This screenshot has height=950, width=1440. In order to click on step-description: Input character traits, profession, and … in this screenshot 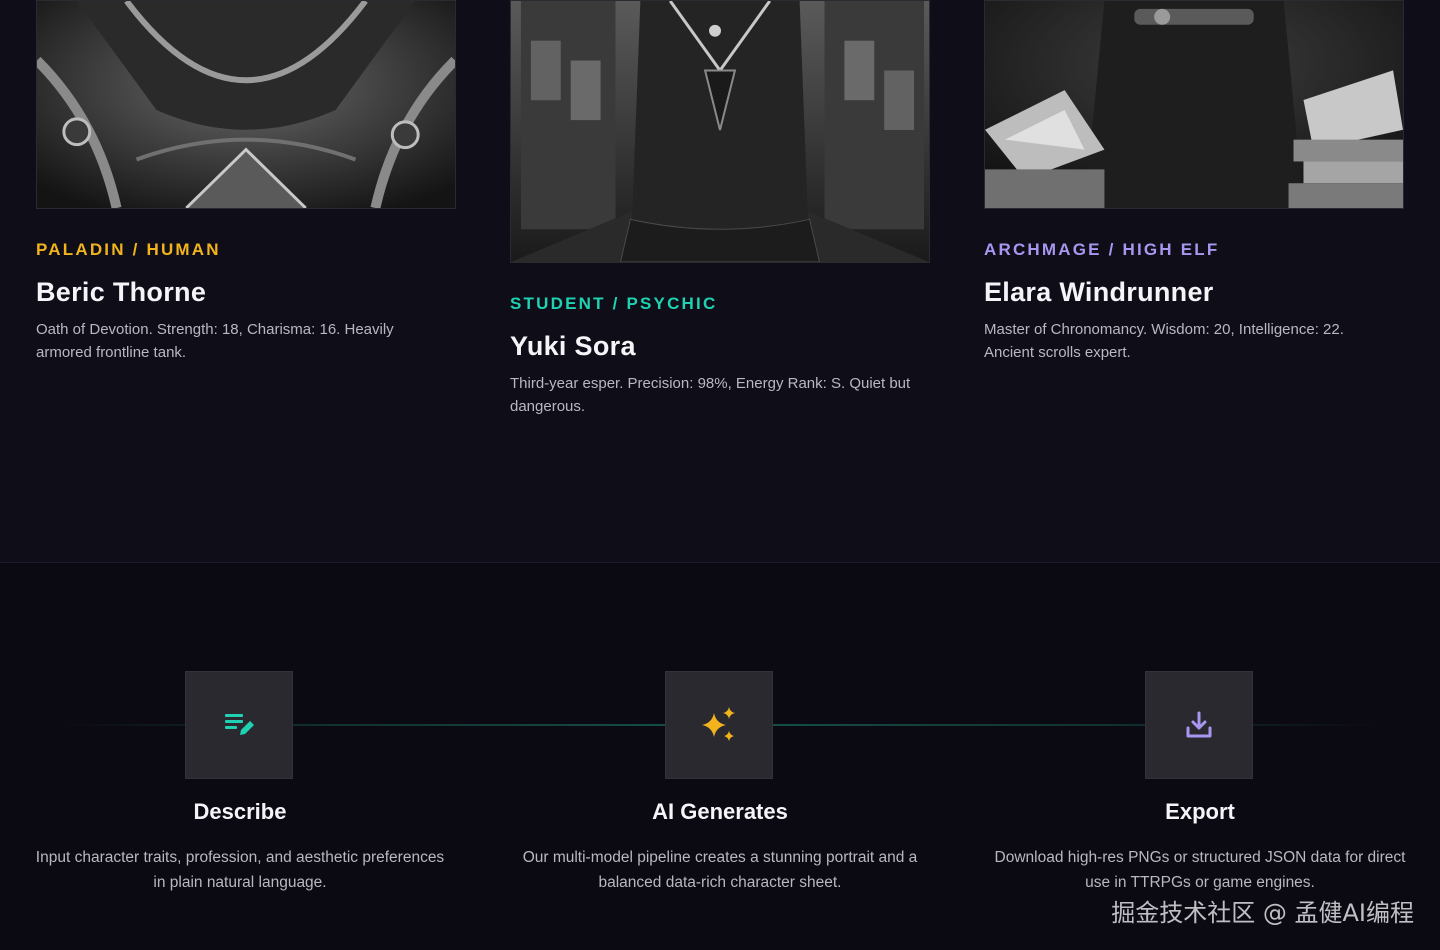, I will do `click(240, 870)`.